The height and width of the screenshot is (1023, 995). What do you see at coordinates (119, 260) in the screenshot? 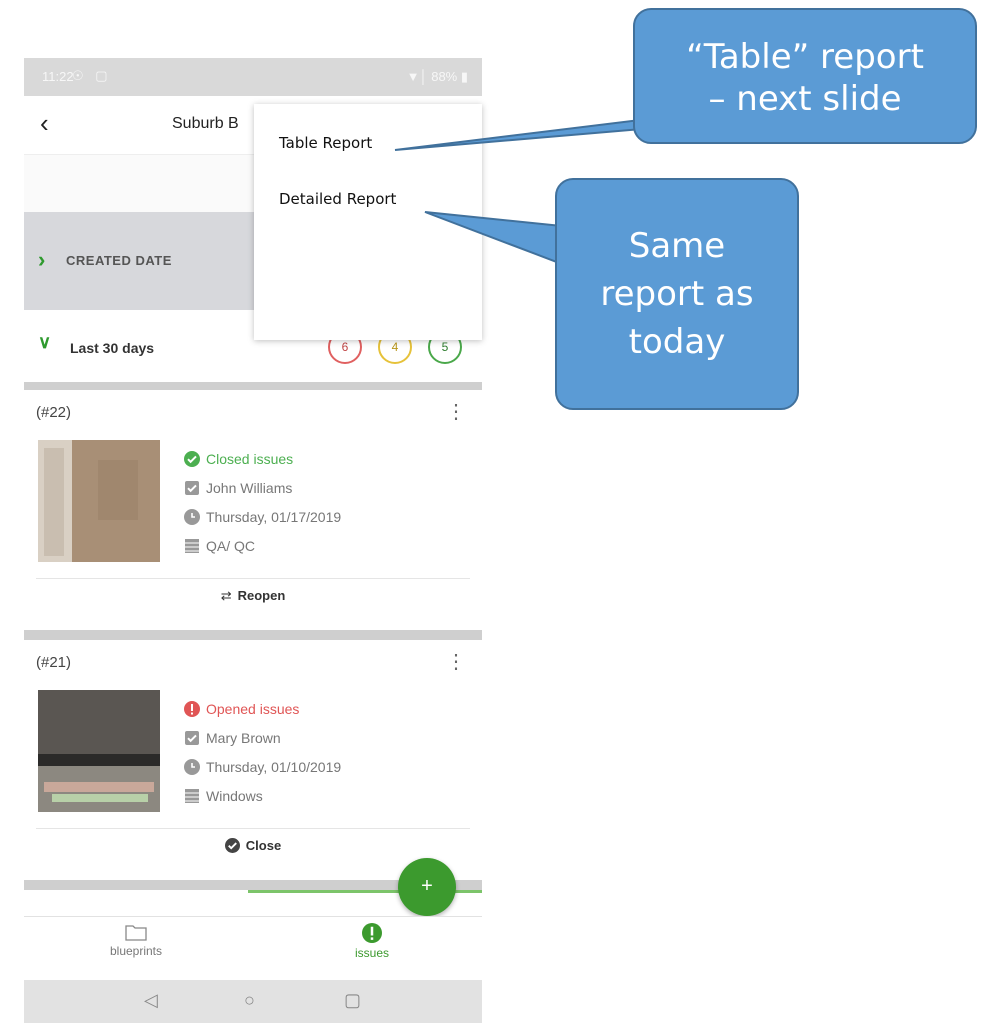
I see `filter-label: CREATED DATE` at bounding box center [119, 260].